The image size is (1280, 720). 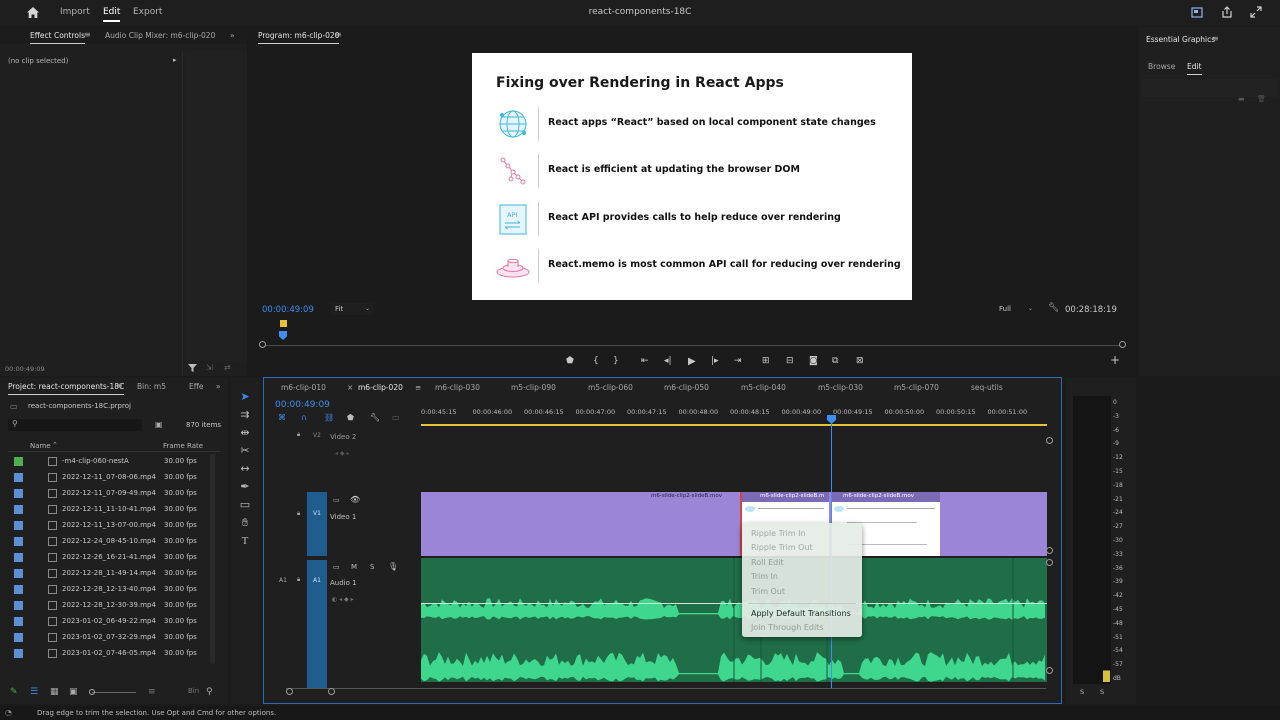 What do you see at coordinates (193, 691) in the screenshot?
I see `bin-label-icon: Bin` at bounding box center [193, 691].